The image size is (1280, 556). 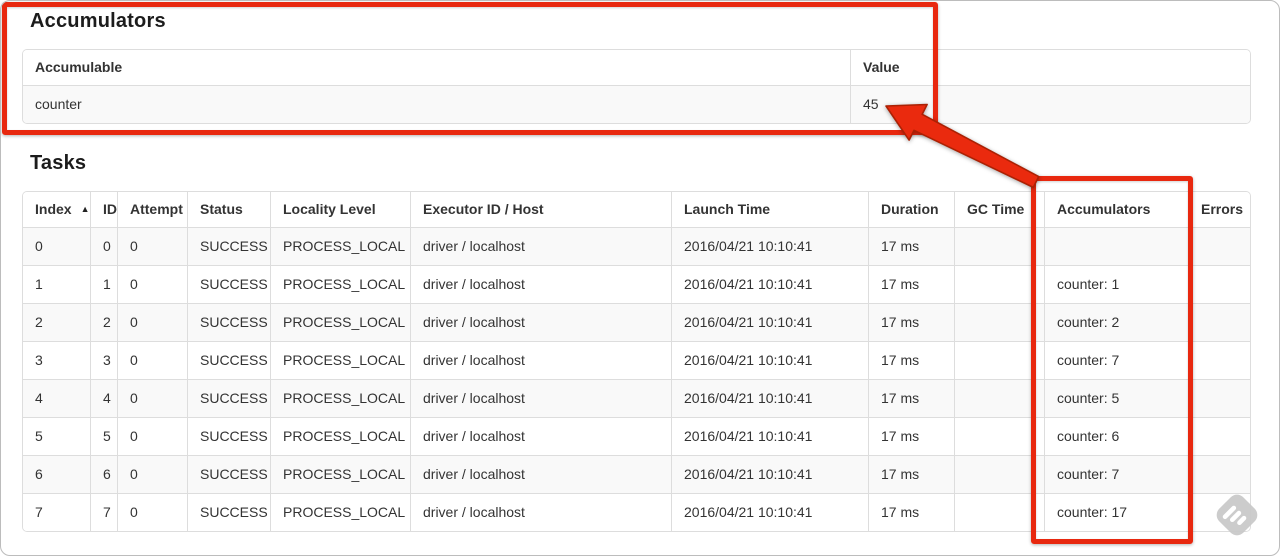 What do you see at coordinates (104, 361) in the screenshot?
I see `table-cell: 3` at bounding box center [104, 361].